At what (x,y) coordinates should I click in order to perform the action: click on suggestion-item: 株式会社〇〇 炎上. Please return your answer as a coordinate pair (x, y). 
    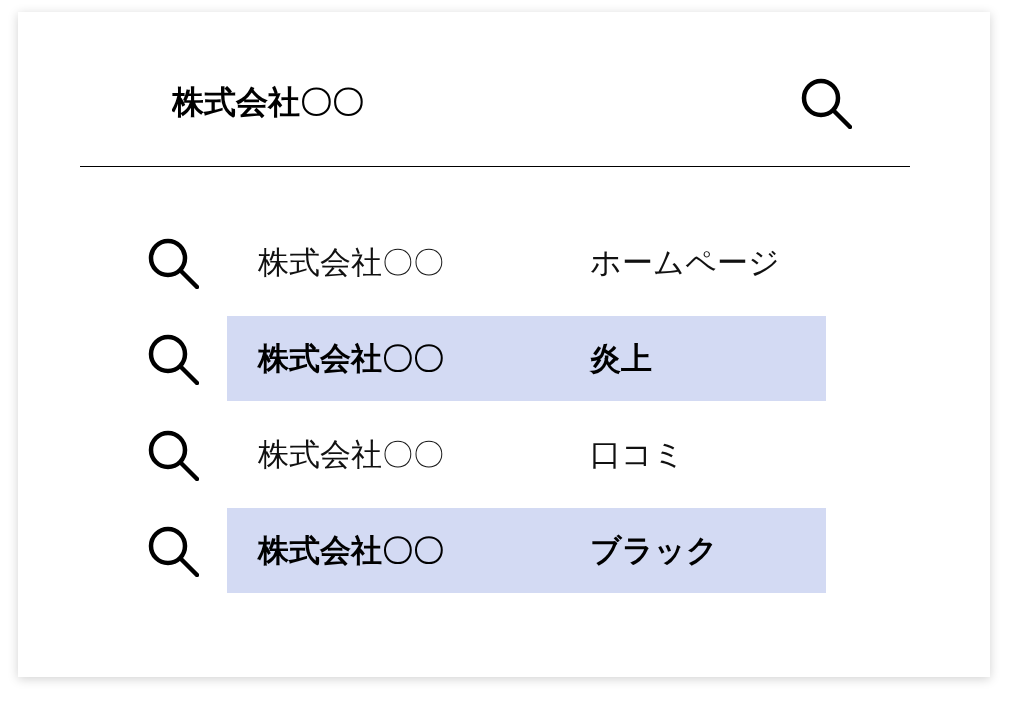
    Looking at the image, I should click on (526, 358).